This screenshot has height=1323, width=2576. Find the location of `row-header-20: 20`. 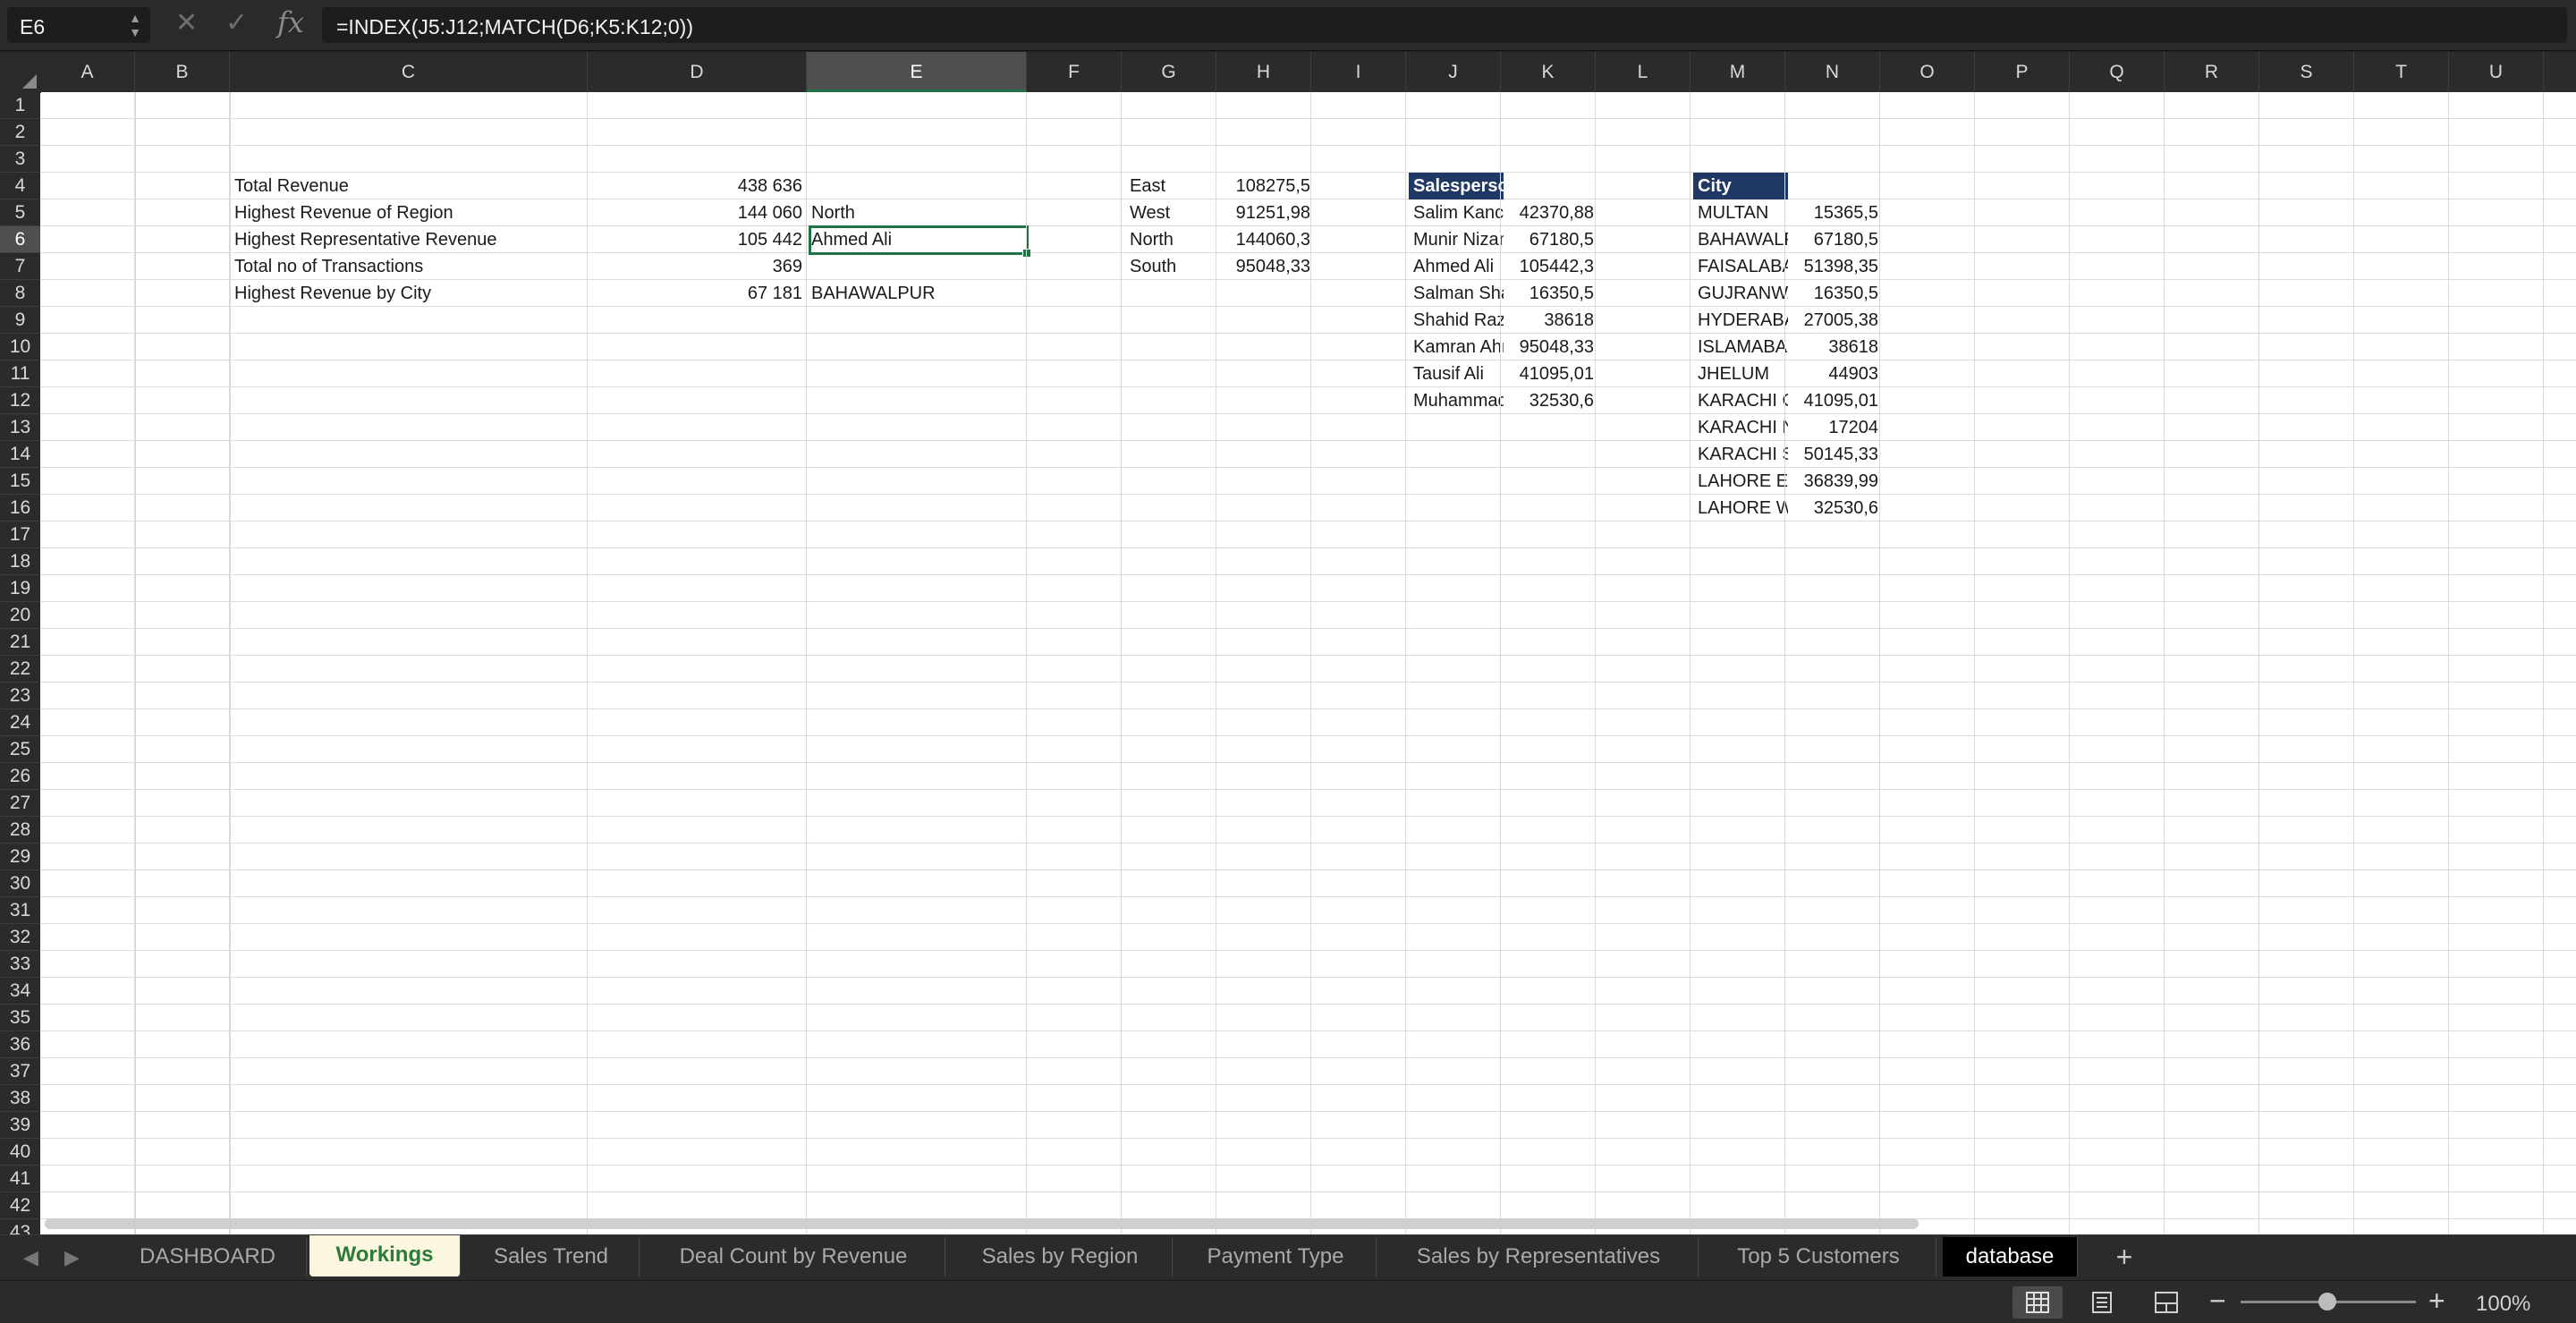

row-header-20: 20 is located at coordinates (20, 615).